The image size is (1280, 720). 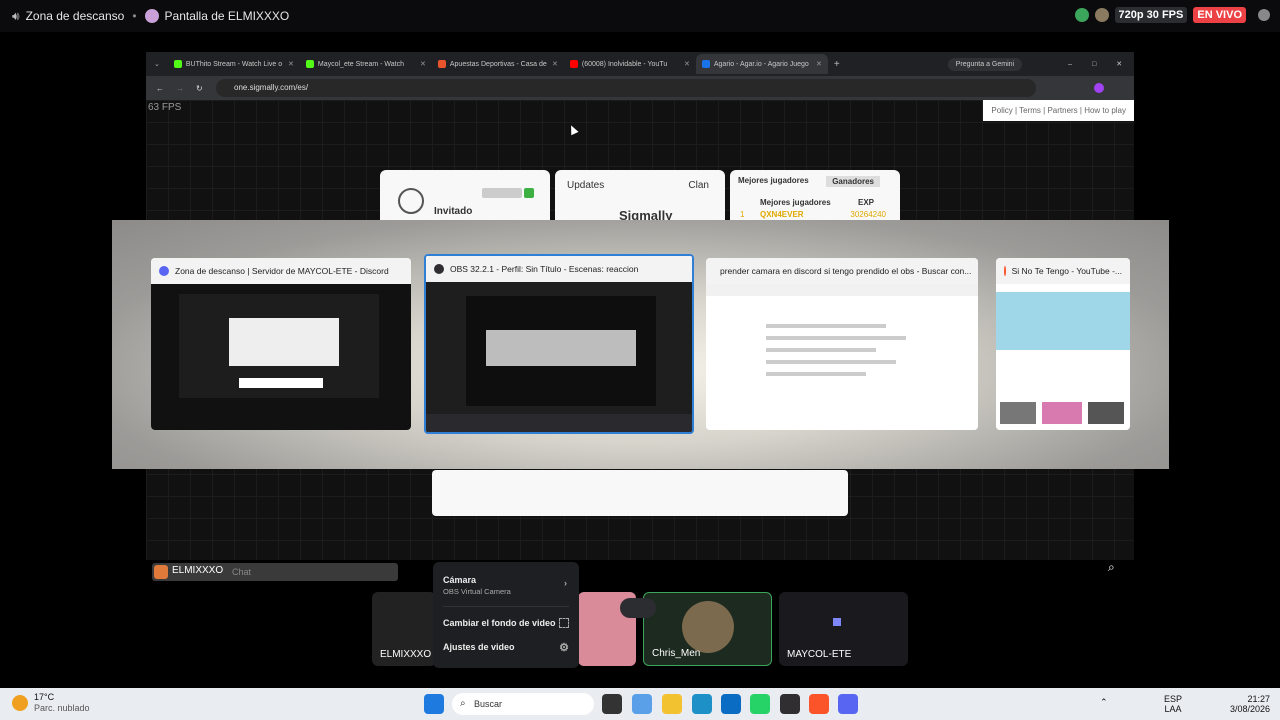 I want to click on windows-start-icon, so click(x=434, y=704).